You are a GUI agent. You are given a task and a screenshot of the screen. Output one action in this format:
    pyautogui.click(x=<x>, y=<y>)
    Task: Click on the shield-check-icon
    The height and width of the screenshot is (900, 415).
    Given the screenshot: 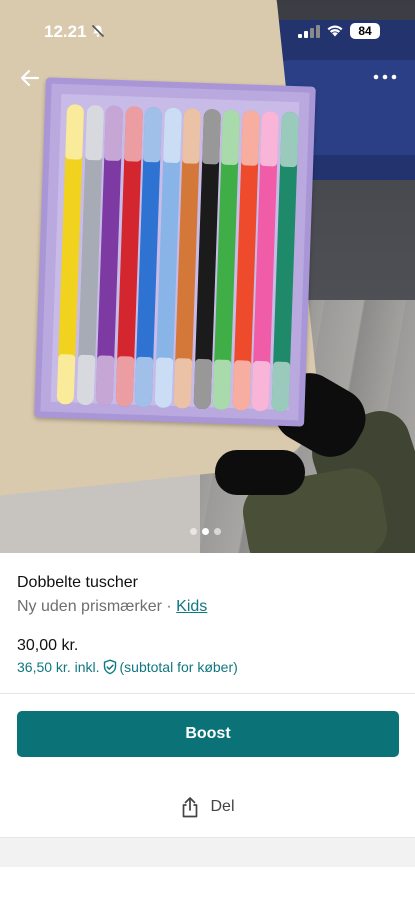 What is the action you would take?
    pyautogui.click(x=109, y=667)
    